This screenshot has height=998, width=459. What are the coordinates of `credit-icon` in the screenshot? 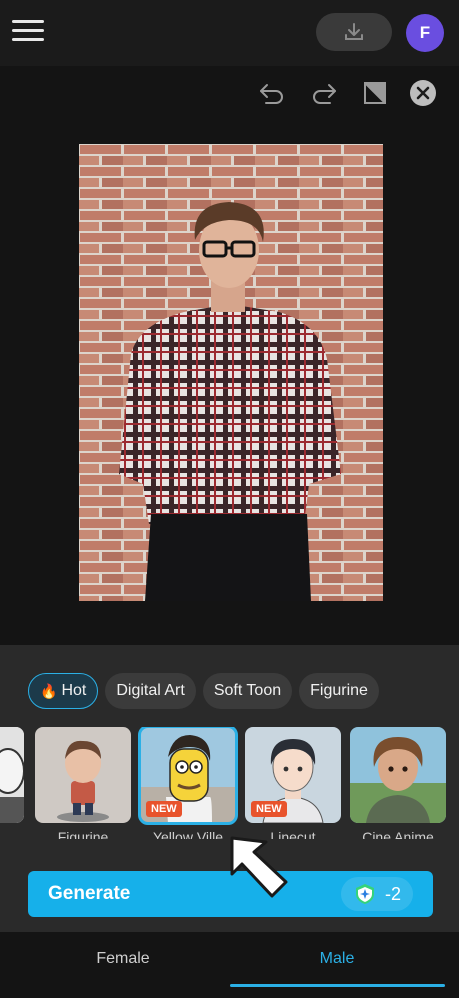 It's located at (364, 894).